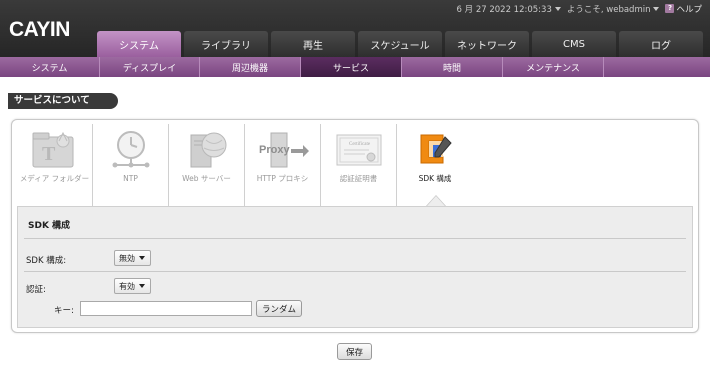 Image resolution: width=710 pixels, height=370 pixels. What do you see at coordinates (553, 67) in the screenshot?
I see `subtab-maintenance: メンテナンス` at bounding box center [553, 67].